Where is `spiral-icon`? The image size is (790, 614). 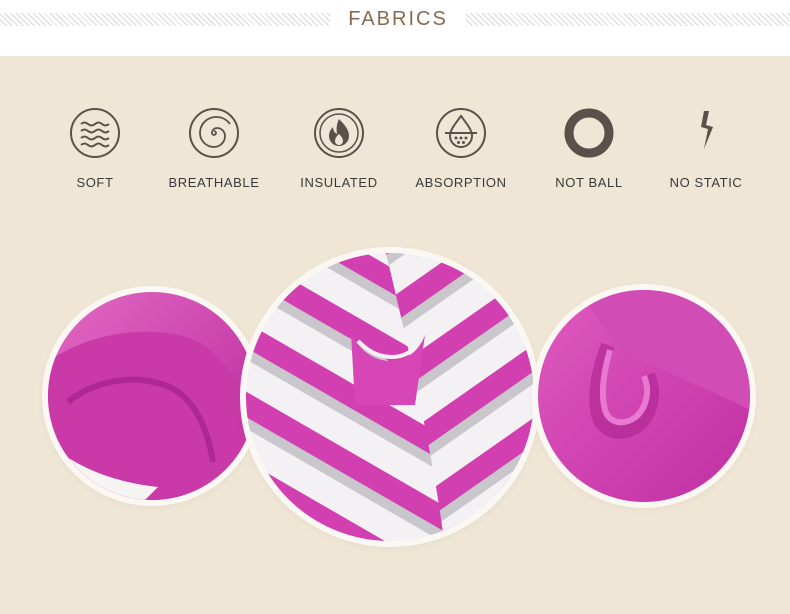
spiral-icon is located at coordinates (214, 133).